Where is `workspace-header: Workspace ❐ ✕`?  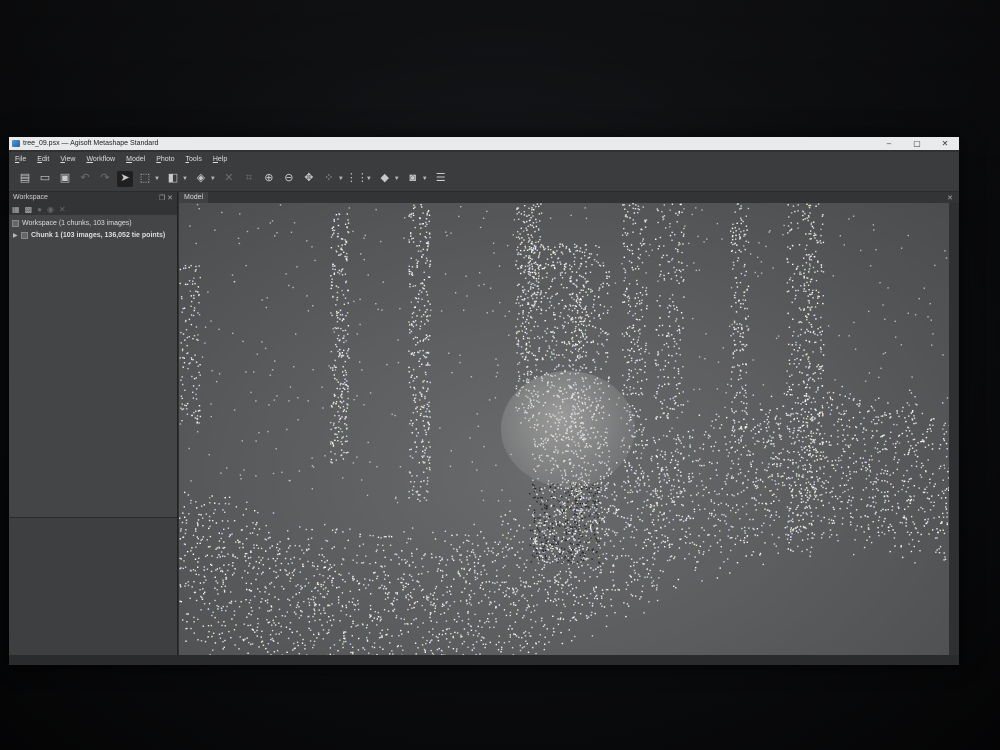
workspace-header: Workspace ❐ ✕ is located at coordinates (93, 197).